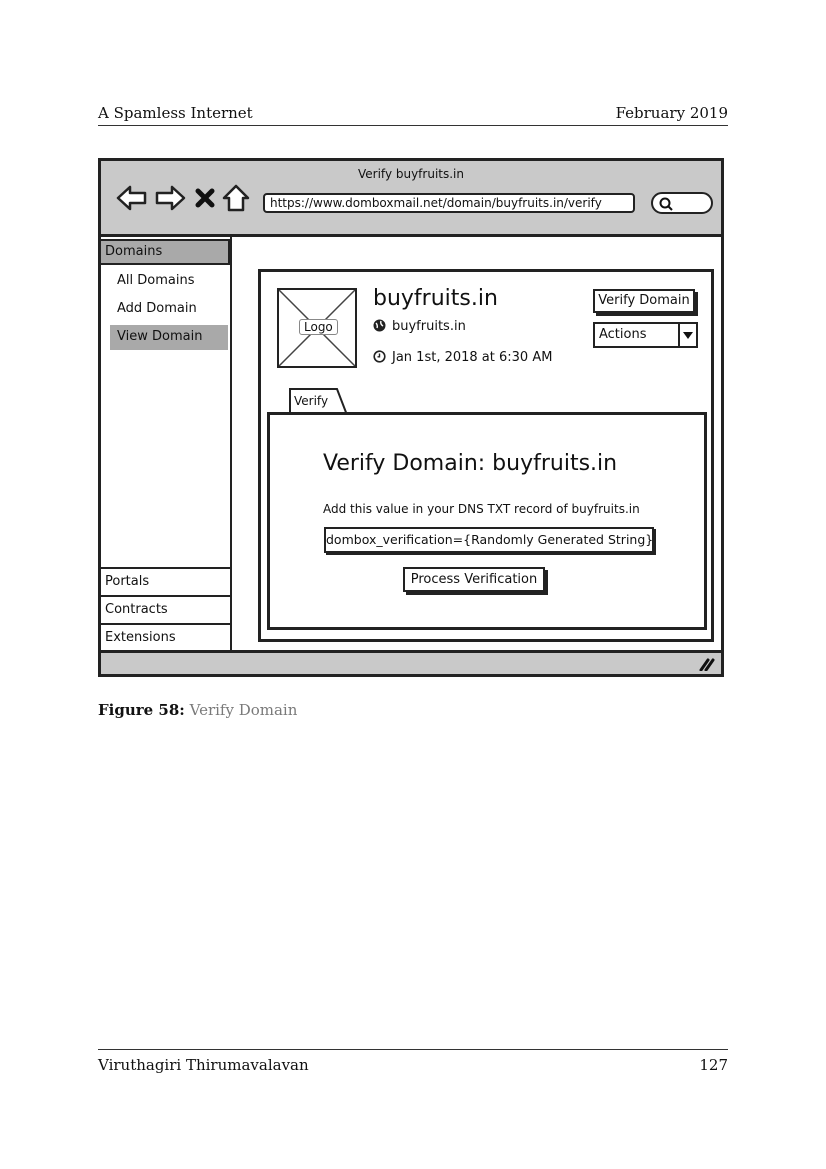  Describe the element at coordinates (472, 357) in the screenshot. I see `domain-date: Jan 1st, 2018 at 6:30 AM` at that location.